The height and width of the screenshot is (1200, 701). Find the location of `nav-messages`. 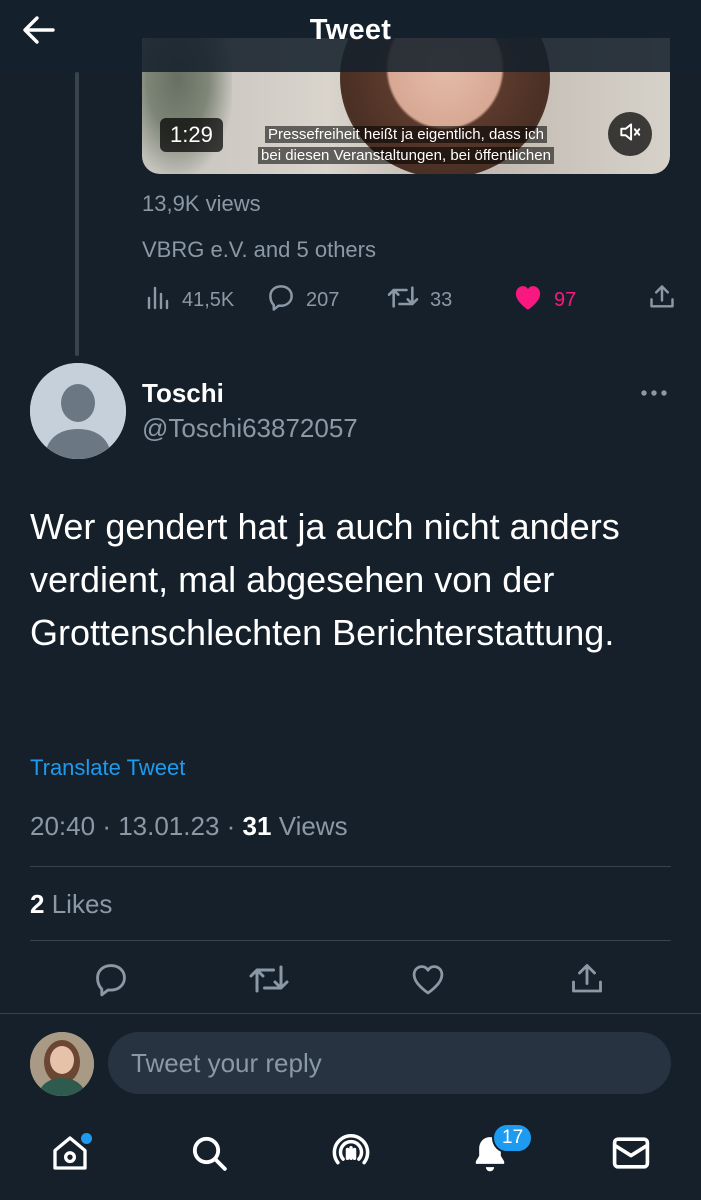

nav-messages is located at coordinates (631, 1155).